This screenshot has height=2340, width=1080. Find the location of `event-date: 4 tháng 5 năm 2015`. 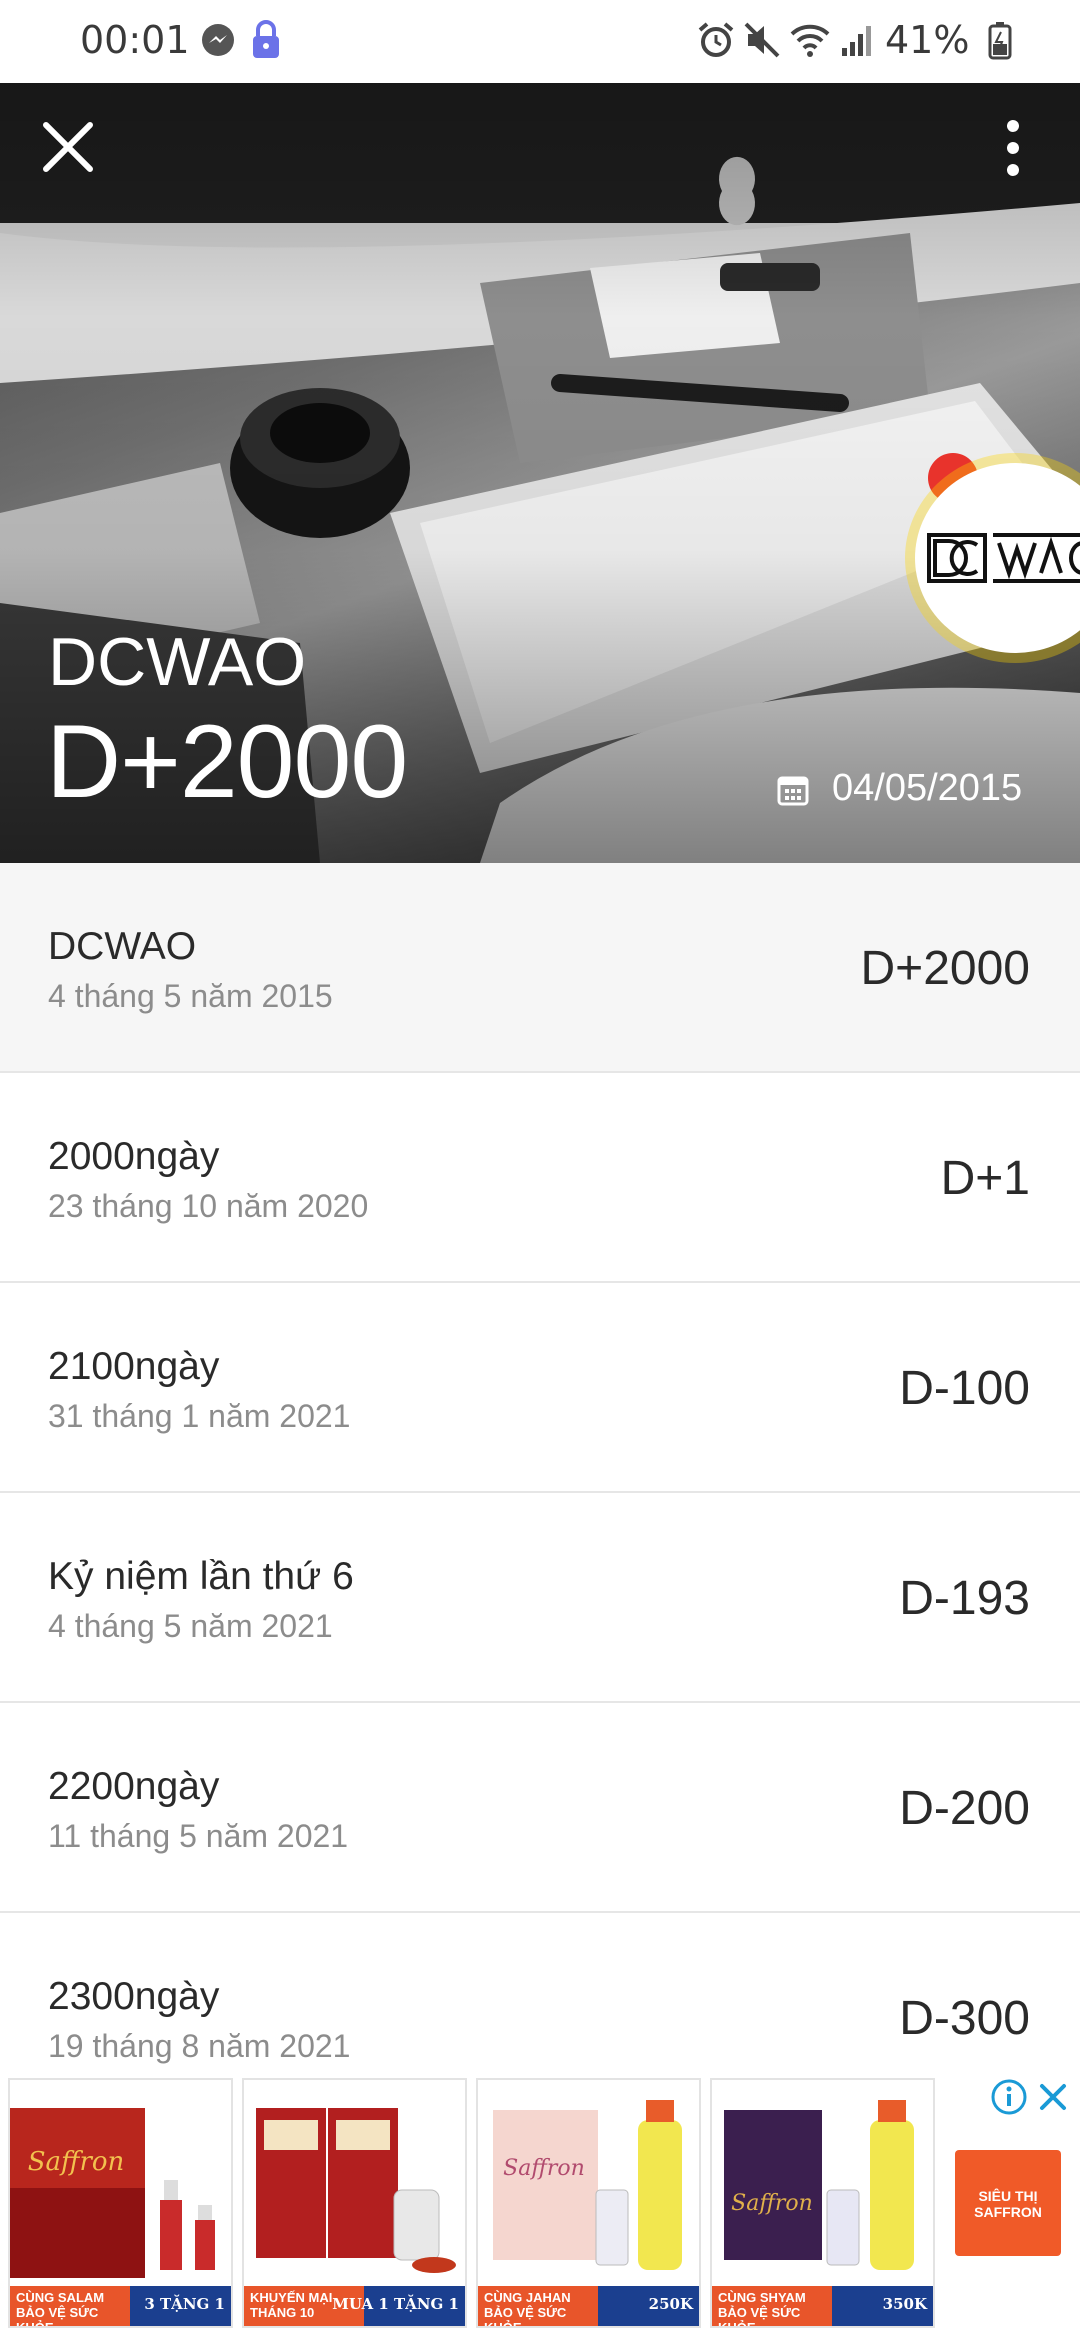

event-date: 4 tháng 5 năm 2015 is located at coordinates (190, 996).